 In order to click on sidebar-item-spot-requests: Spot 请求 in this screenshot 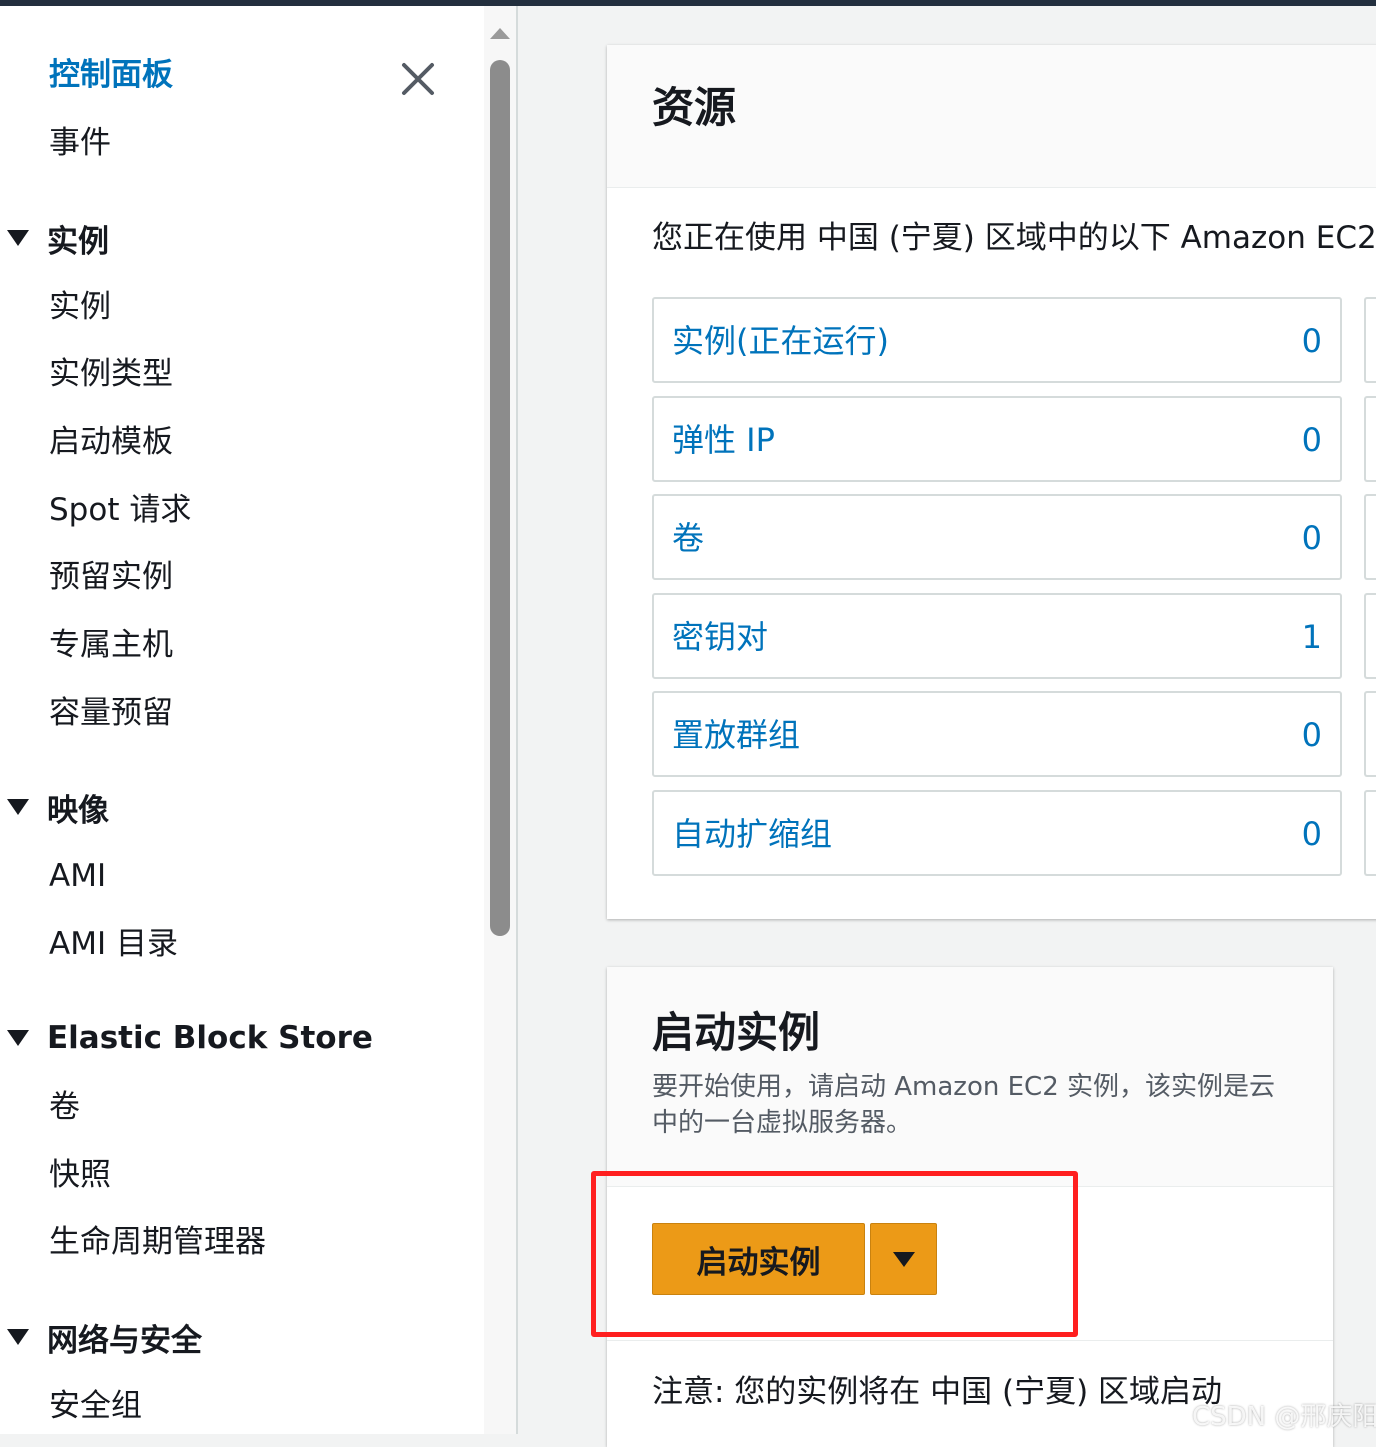, I will do `click(120, 510)`.